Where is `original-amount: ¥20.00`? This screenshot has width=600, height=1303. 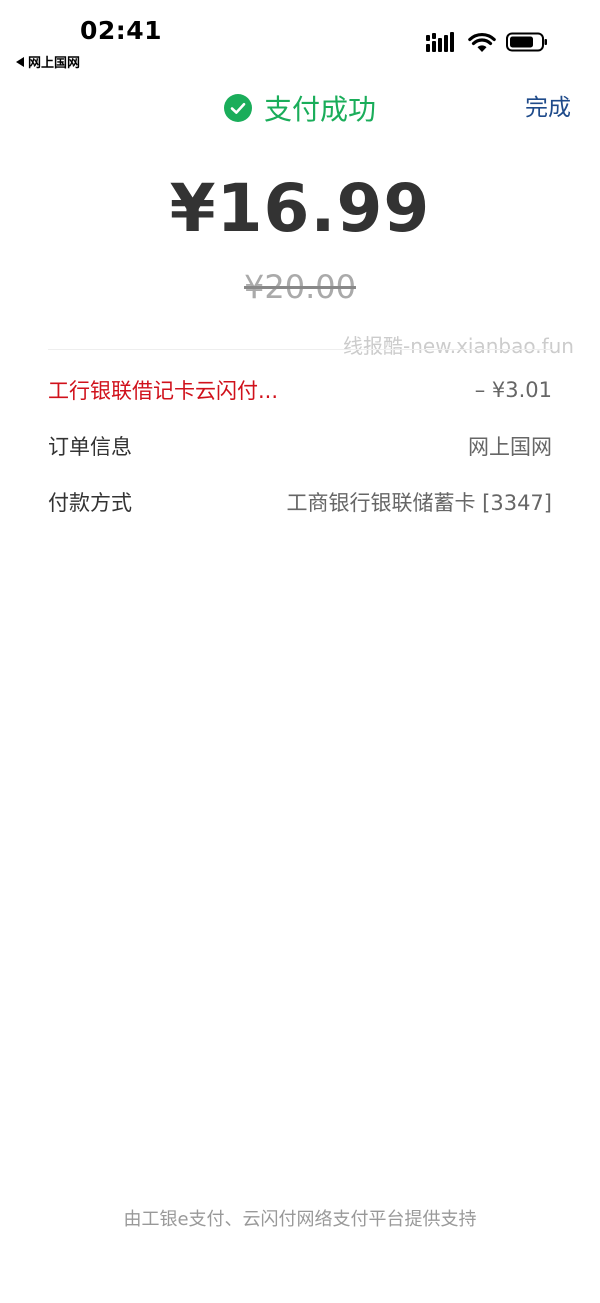
original-amount: ¥20.00 is located at coordinates (300, 287).